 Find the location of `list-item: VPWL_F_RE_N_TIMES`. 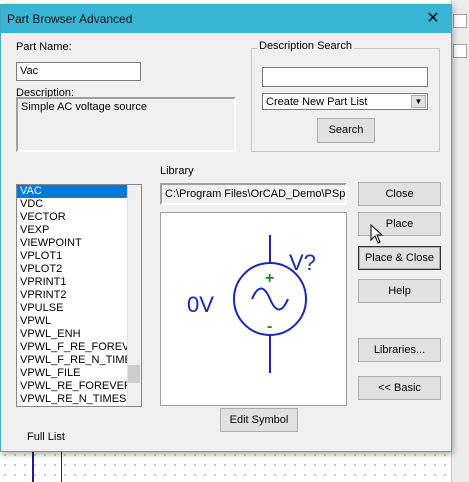

list-item: VPWL_F_RE_N_TIMES is located at coordinates (79, 360).